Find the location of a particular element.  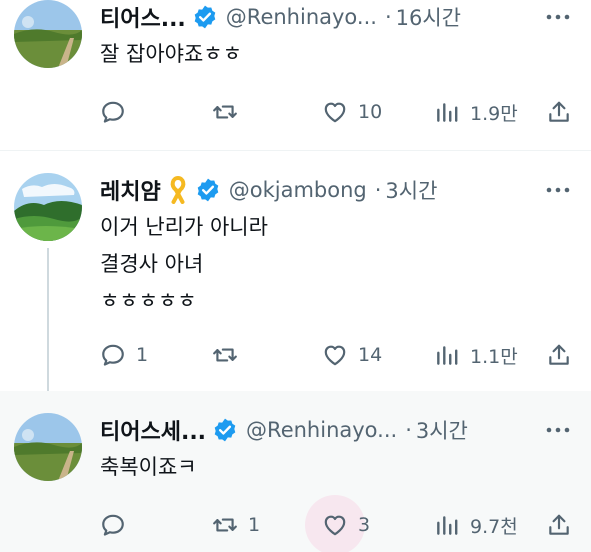

action-bar: 1 14 1.1만 is located at coordinates (338, 355).